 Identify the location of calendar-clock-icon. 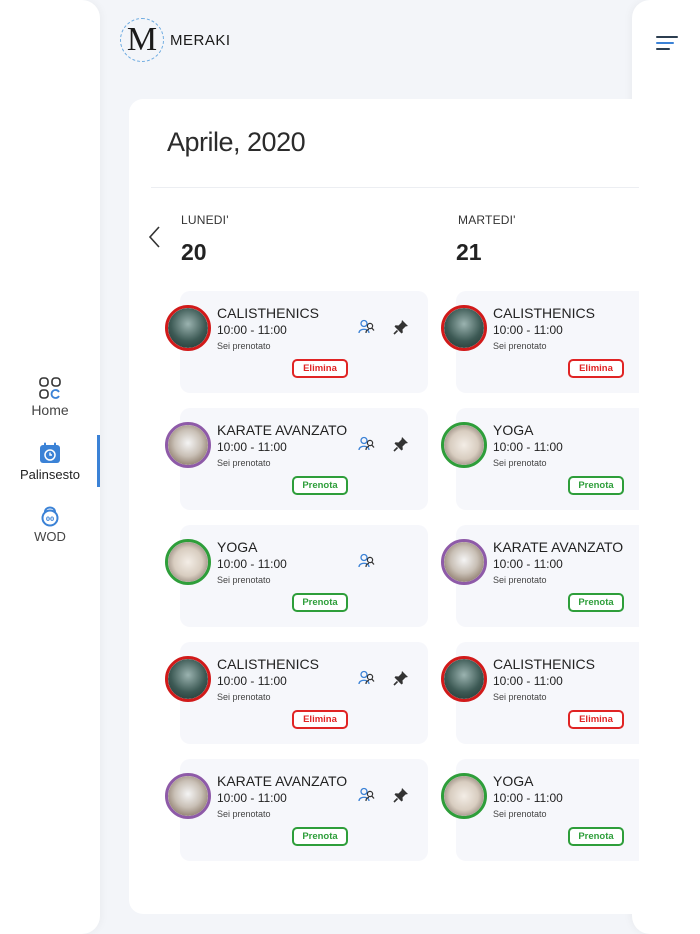
(50, 453).